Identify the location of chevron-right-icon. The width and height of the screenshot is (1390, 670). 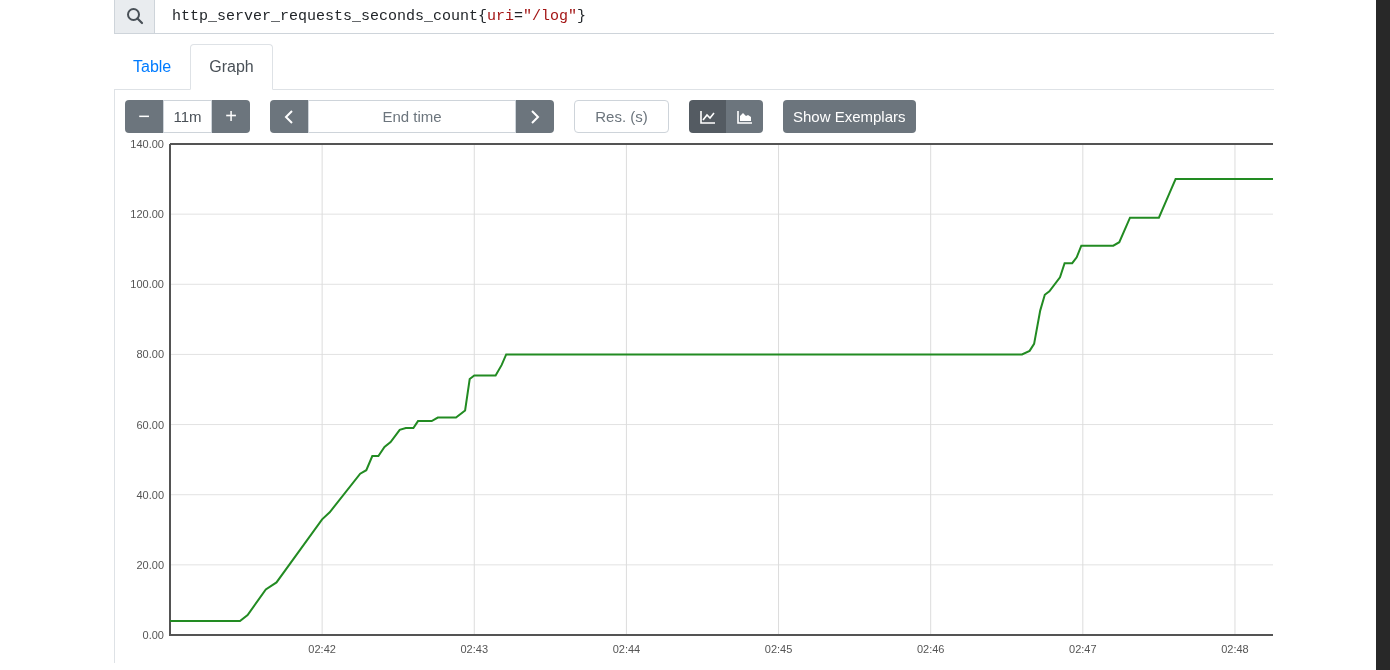
(535, 116).